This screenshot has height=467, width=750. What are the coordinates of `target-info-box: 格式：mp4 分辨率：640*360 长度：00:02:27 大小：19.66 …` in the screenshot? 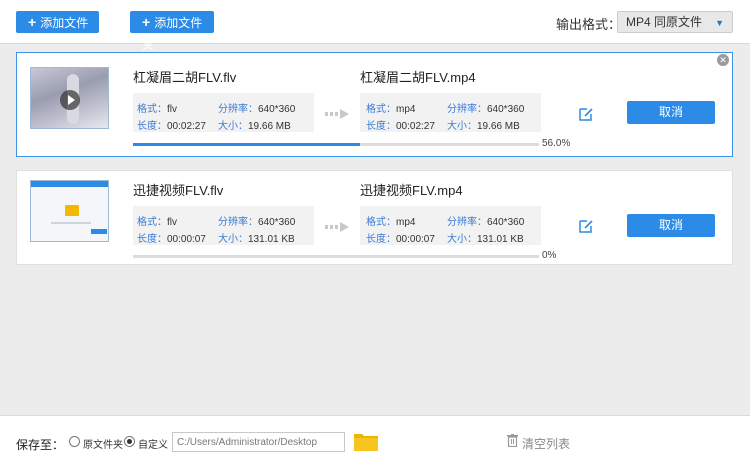 It's located at (450, 112).